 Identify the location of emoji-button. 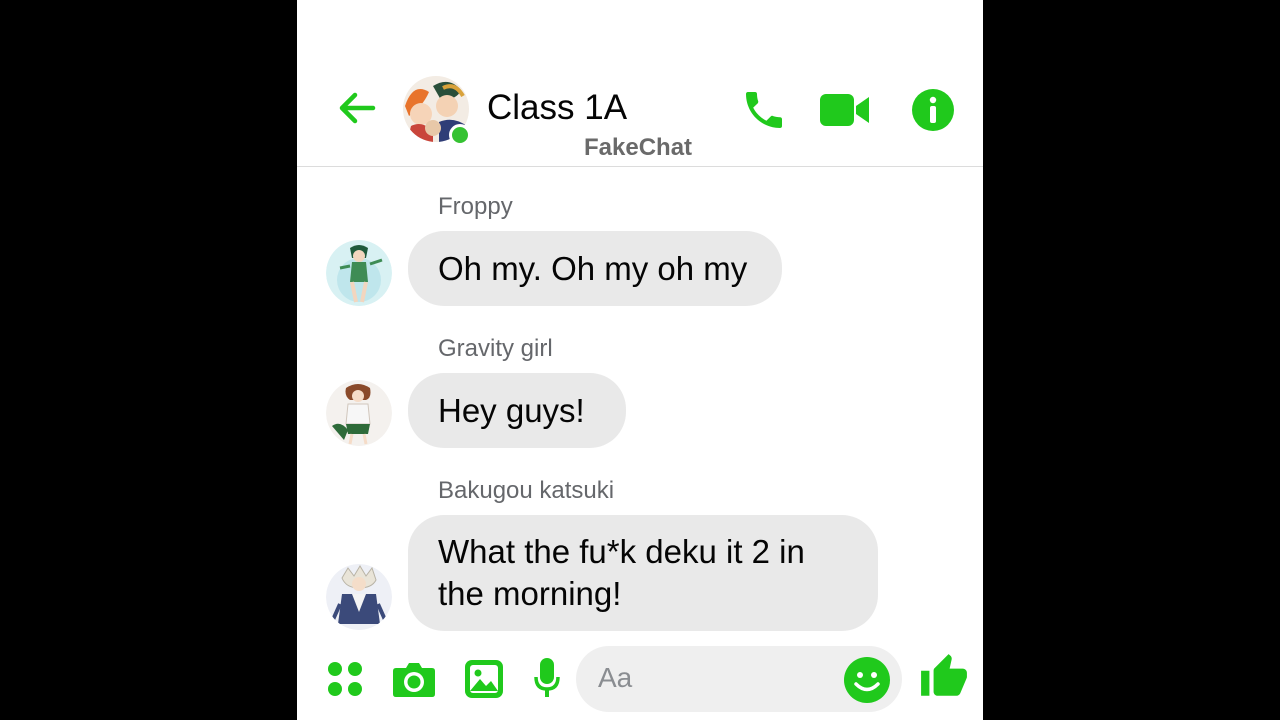
(867, 680).